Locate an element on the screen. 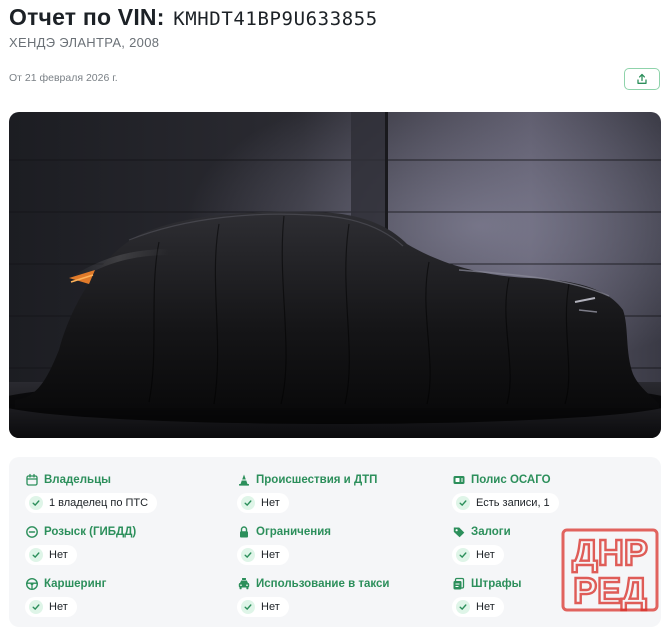  summary-item-title: Залоги is located at coordinates (491, 532).